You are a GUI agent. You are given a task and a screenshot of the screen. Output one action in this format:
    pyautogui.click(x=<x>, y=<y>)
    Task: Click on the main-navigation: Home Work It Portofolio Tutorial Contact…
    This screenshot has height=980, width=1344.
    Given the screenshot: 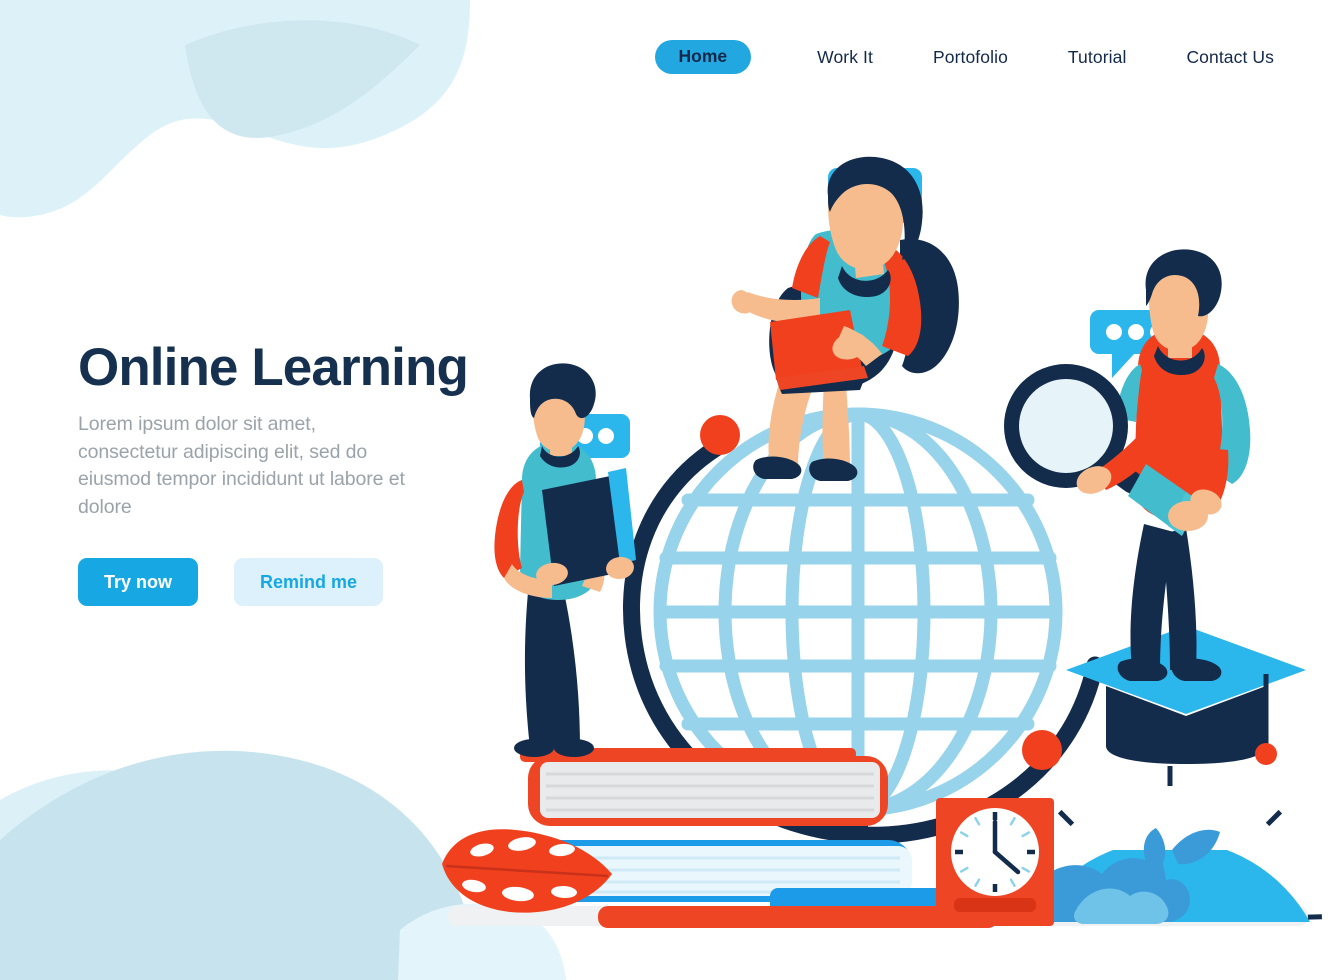 What is the action you would take?
    pyautogui.click(x=672, y=57)
    